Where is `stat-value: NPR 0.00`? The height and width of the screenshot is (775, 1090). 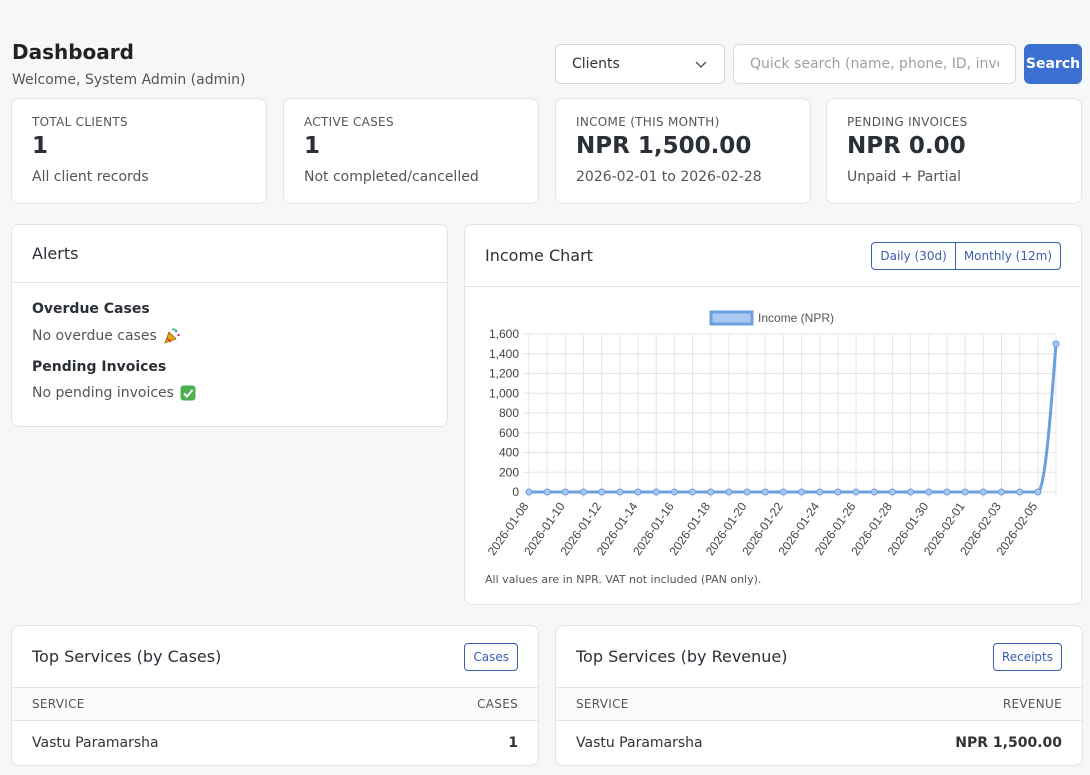 stat-value: NPR 0.00 is located at coordinates (906, 146).